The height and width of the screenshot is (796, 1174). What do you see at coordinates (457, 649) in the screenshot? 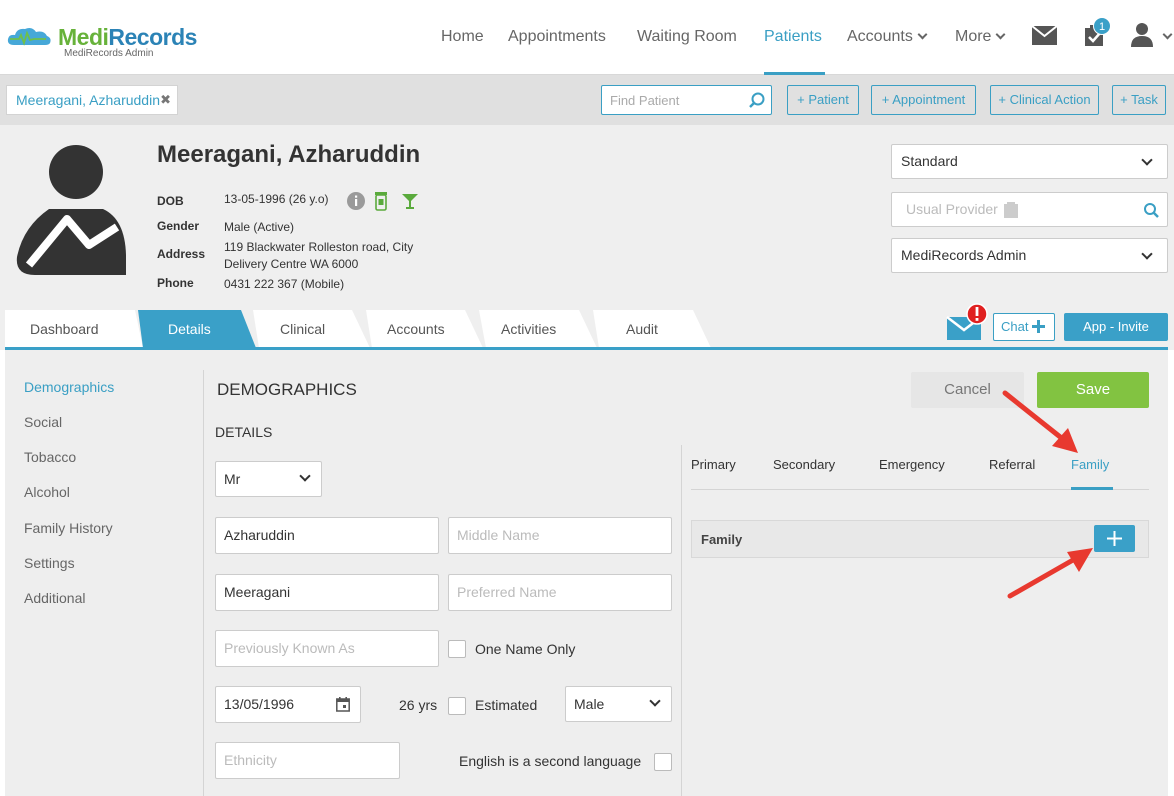
I see `one-name-only-checkbox` at bounding box center [457, 649].